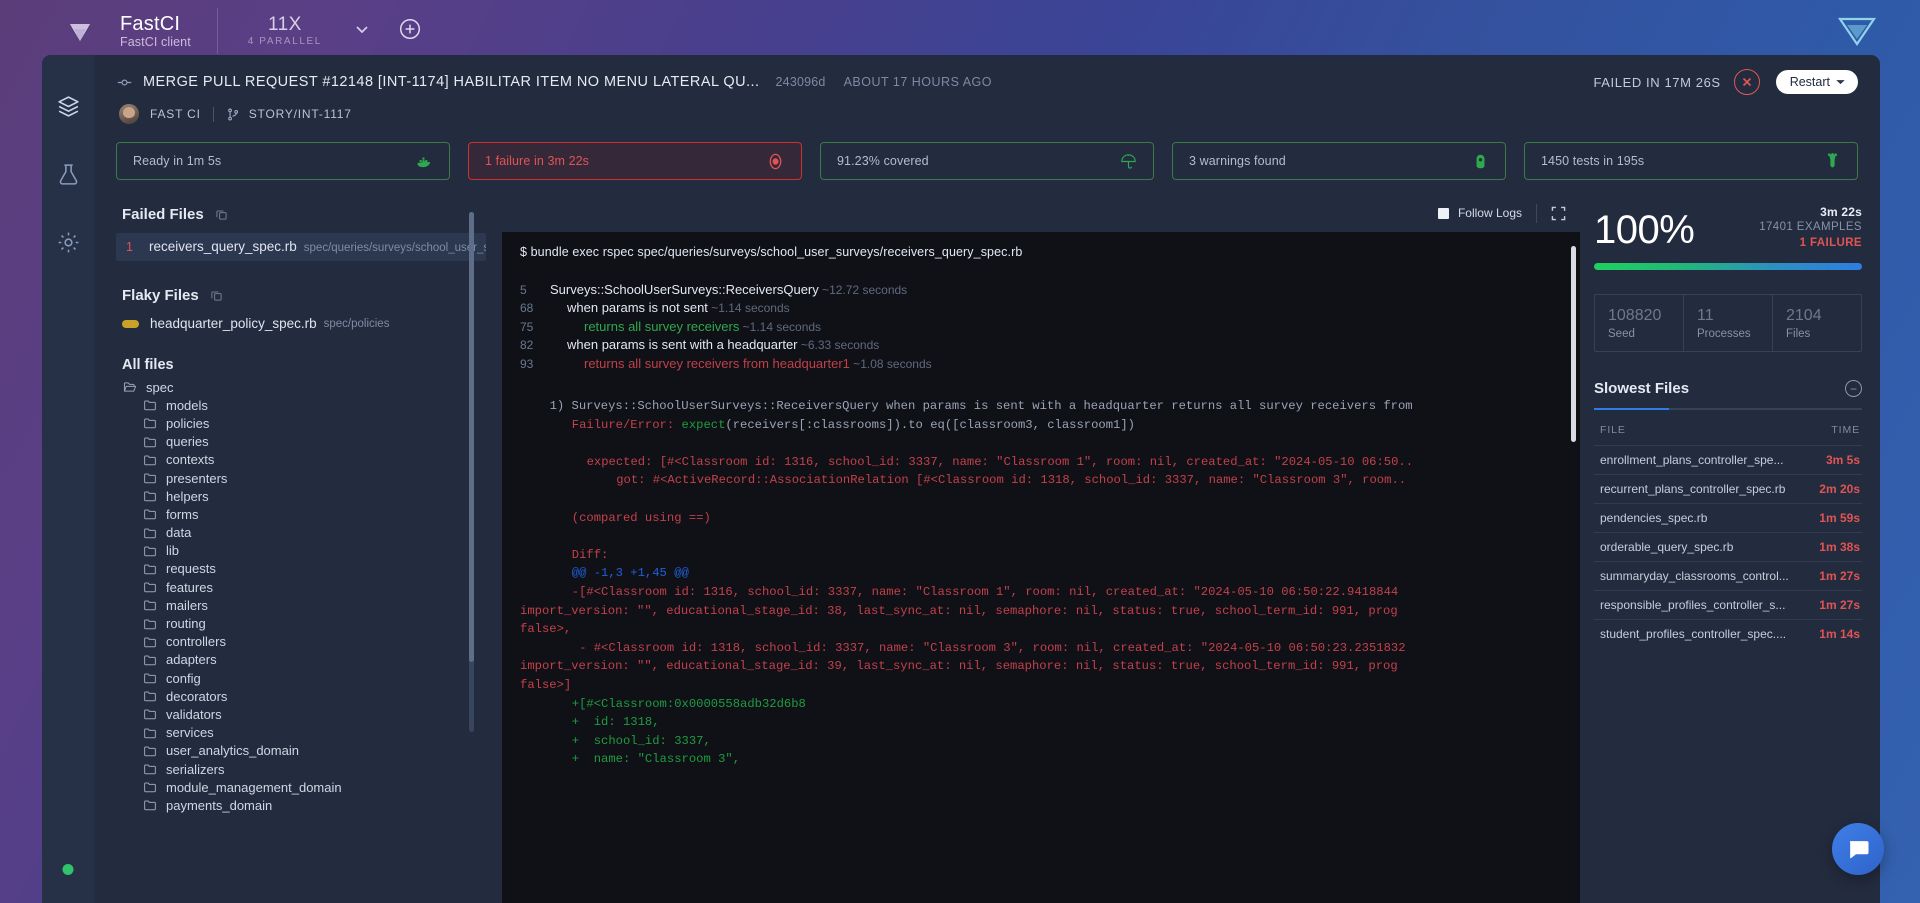 This screenshot has width=1920, height=903. I want to click on tree-item-forms: forms, so click(301, 514).